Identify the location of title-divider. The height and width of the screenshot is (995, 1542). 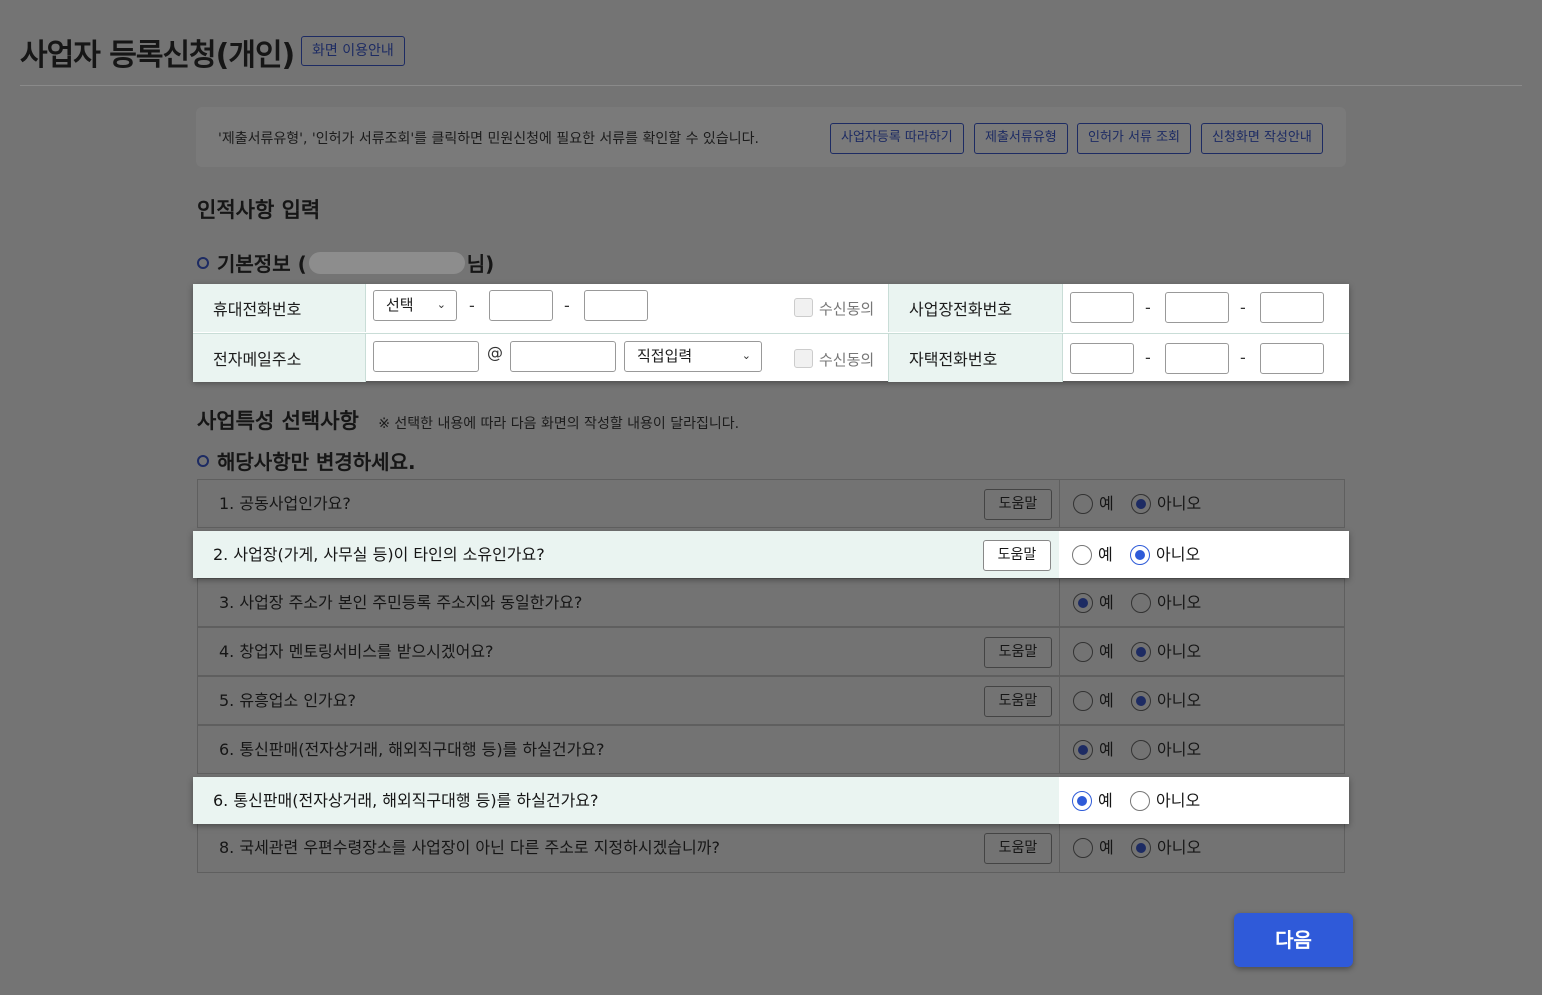
(771, 85).